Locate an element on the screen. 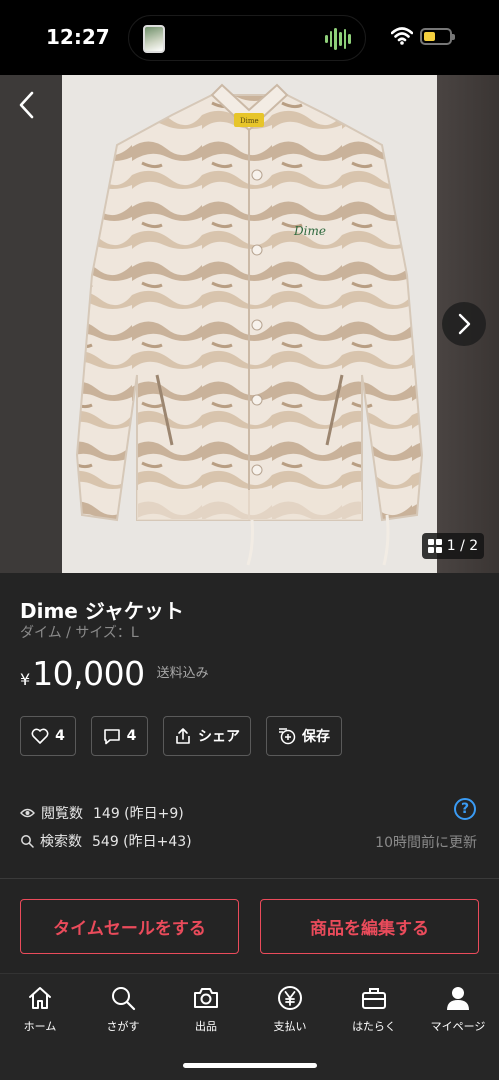 The image size is (499, 1080). share-button: シェア is located at coordinates (207, 736).